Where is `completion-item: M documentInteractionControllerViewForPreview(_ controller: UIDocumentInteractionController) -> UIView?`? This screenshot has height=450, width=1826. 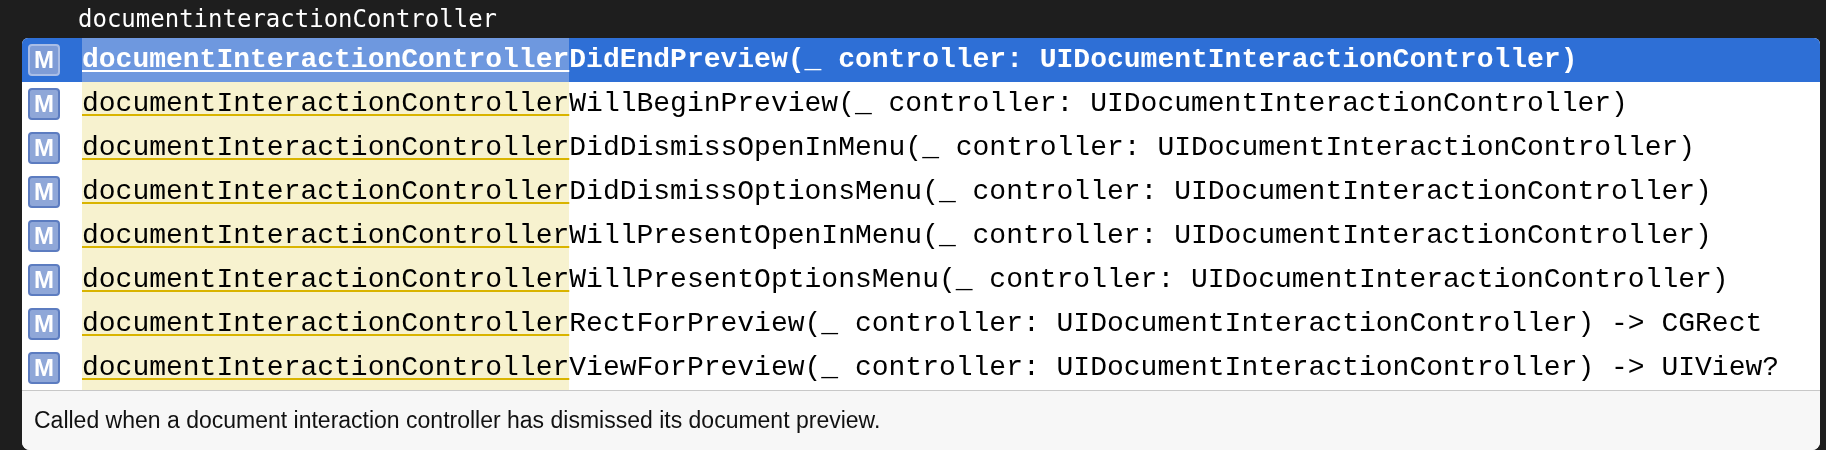 completion-item: M documentInteractionControllerViewForPreview(_ controller: UIDocumentInteractionController) -> UIView? is located at coordinates (921, 368).